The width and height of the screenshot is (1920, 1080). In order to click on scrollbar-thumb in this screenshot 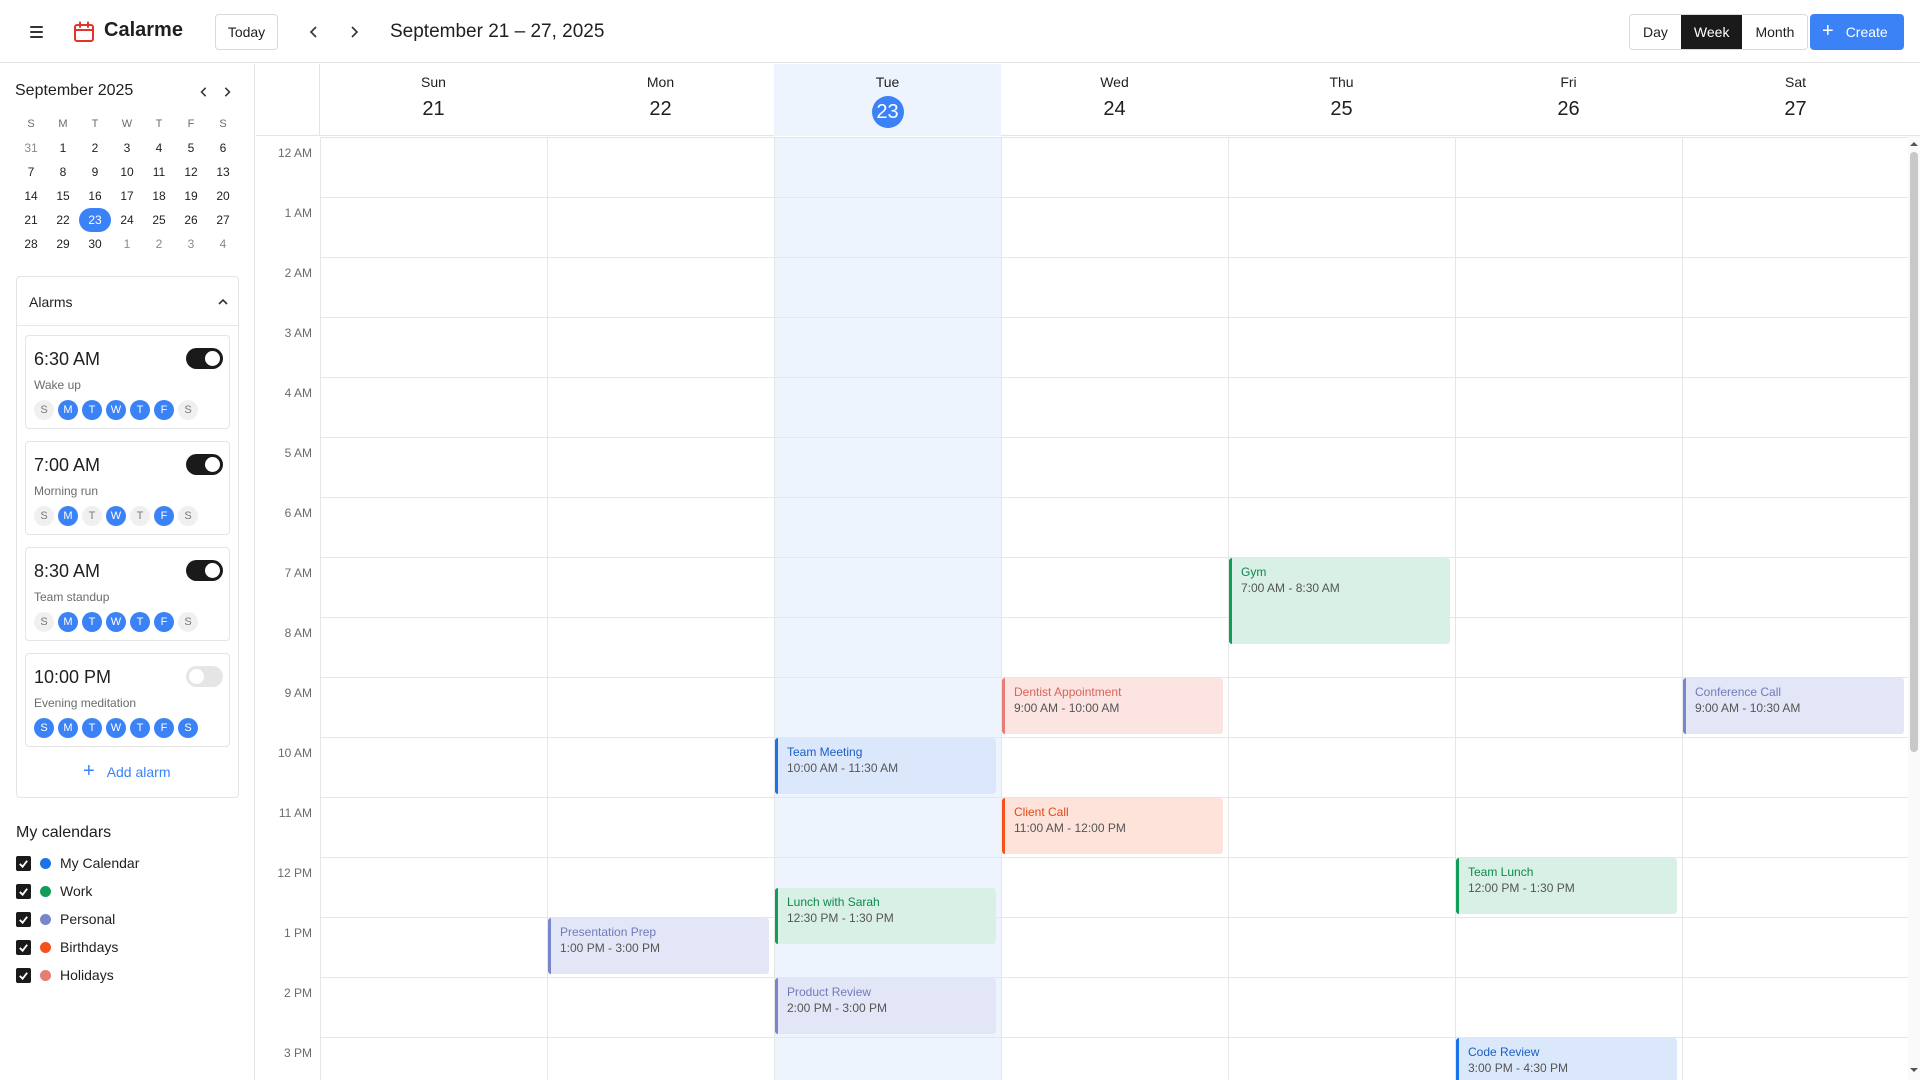, I will do `click(1914, 452)`.